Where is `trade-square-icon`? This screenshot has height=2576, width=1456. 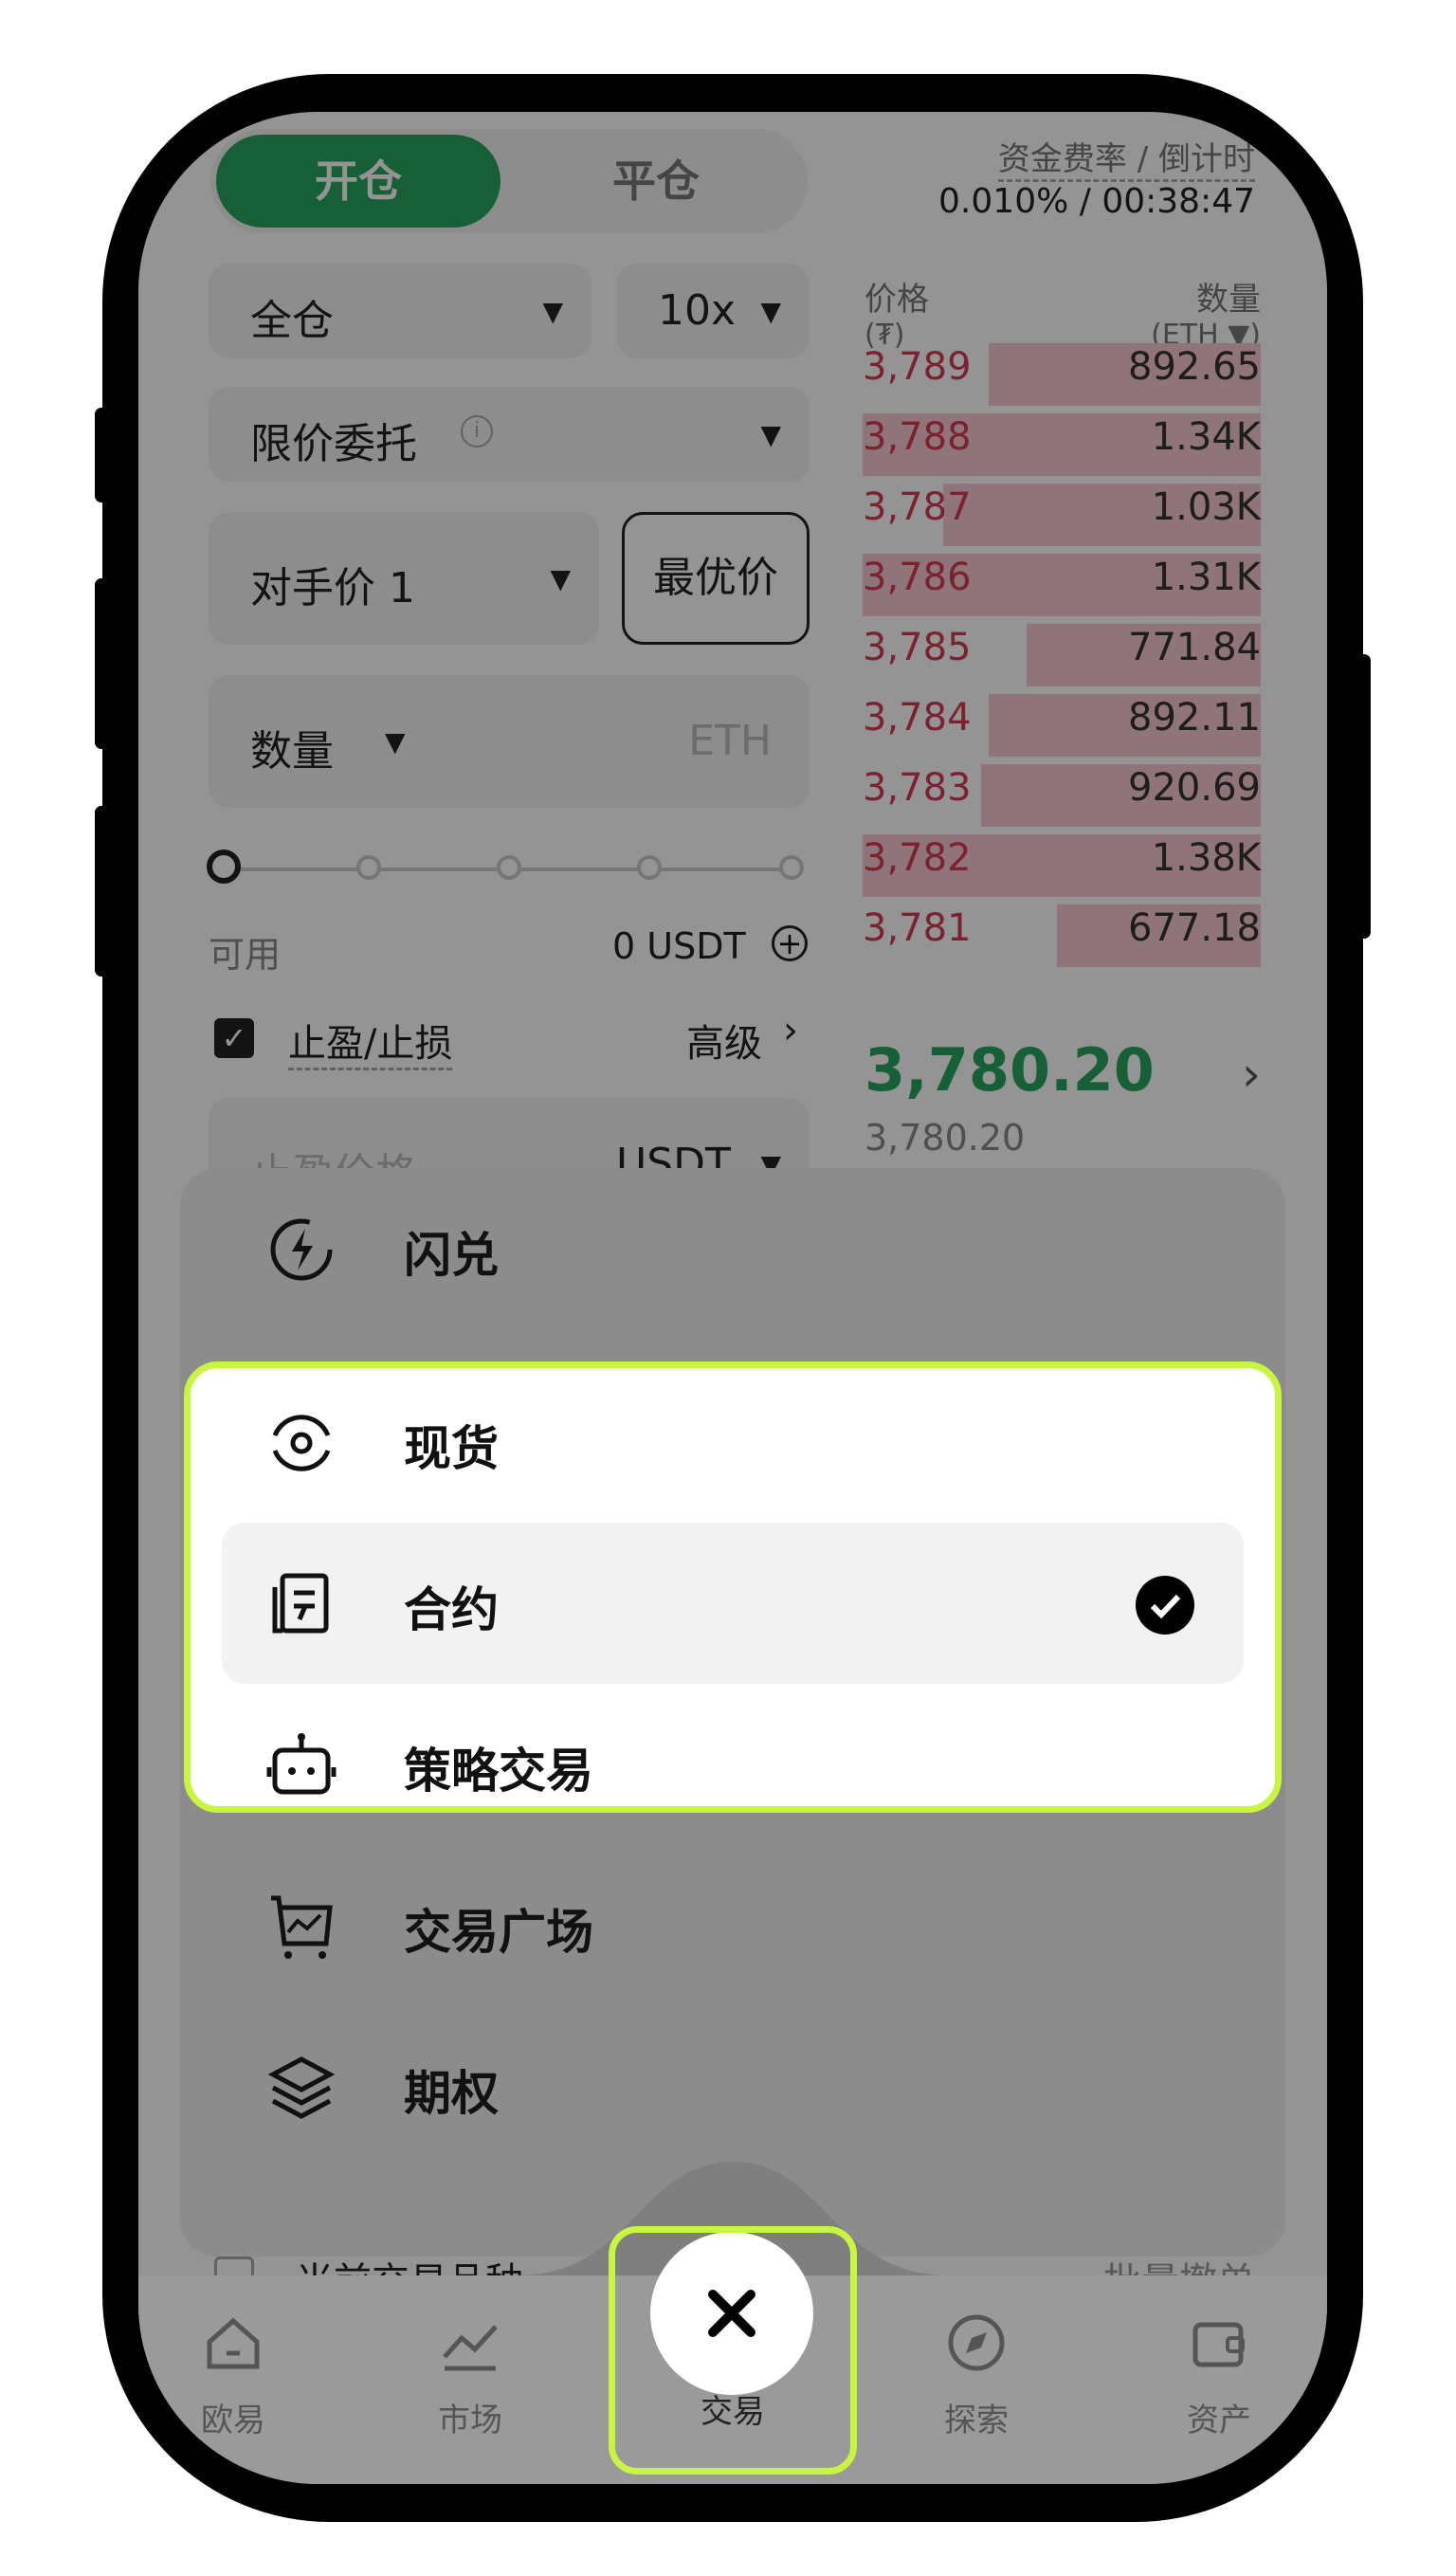 trade-square-icon is located at coordinates (302, 1927).